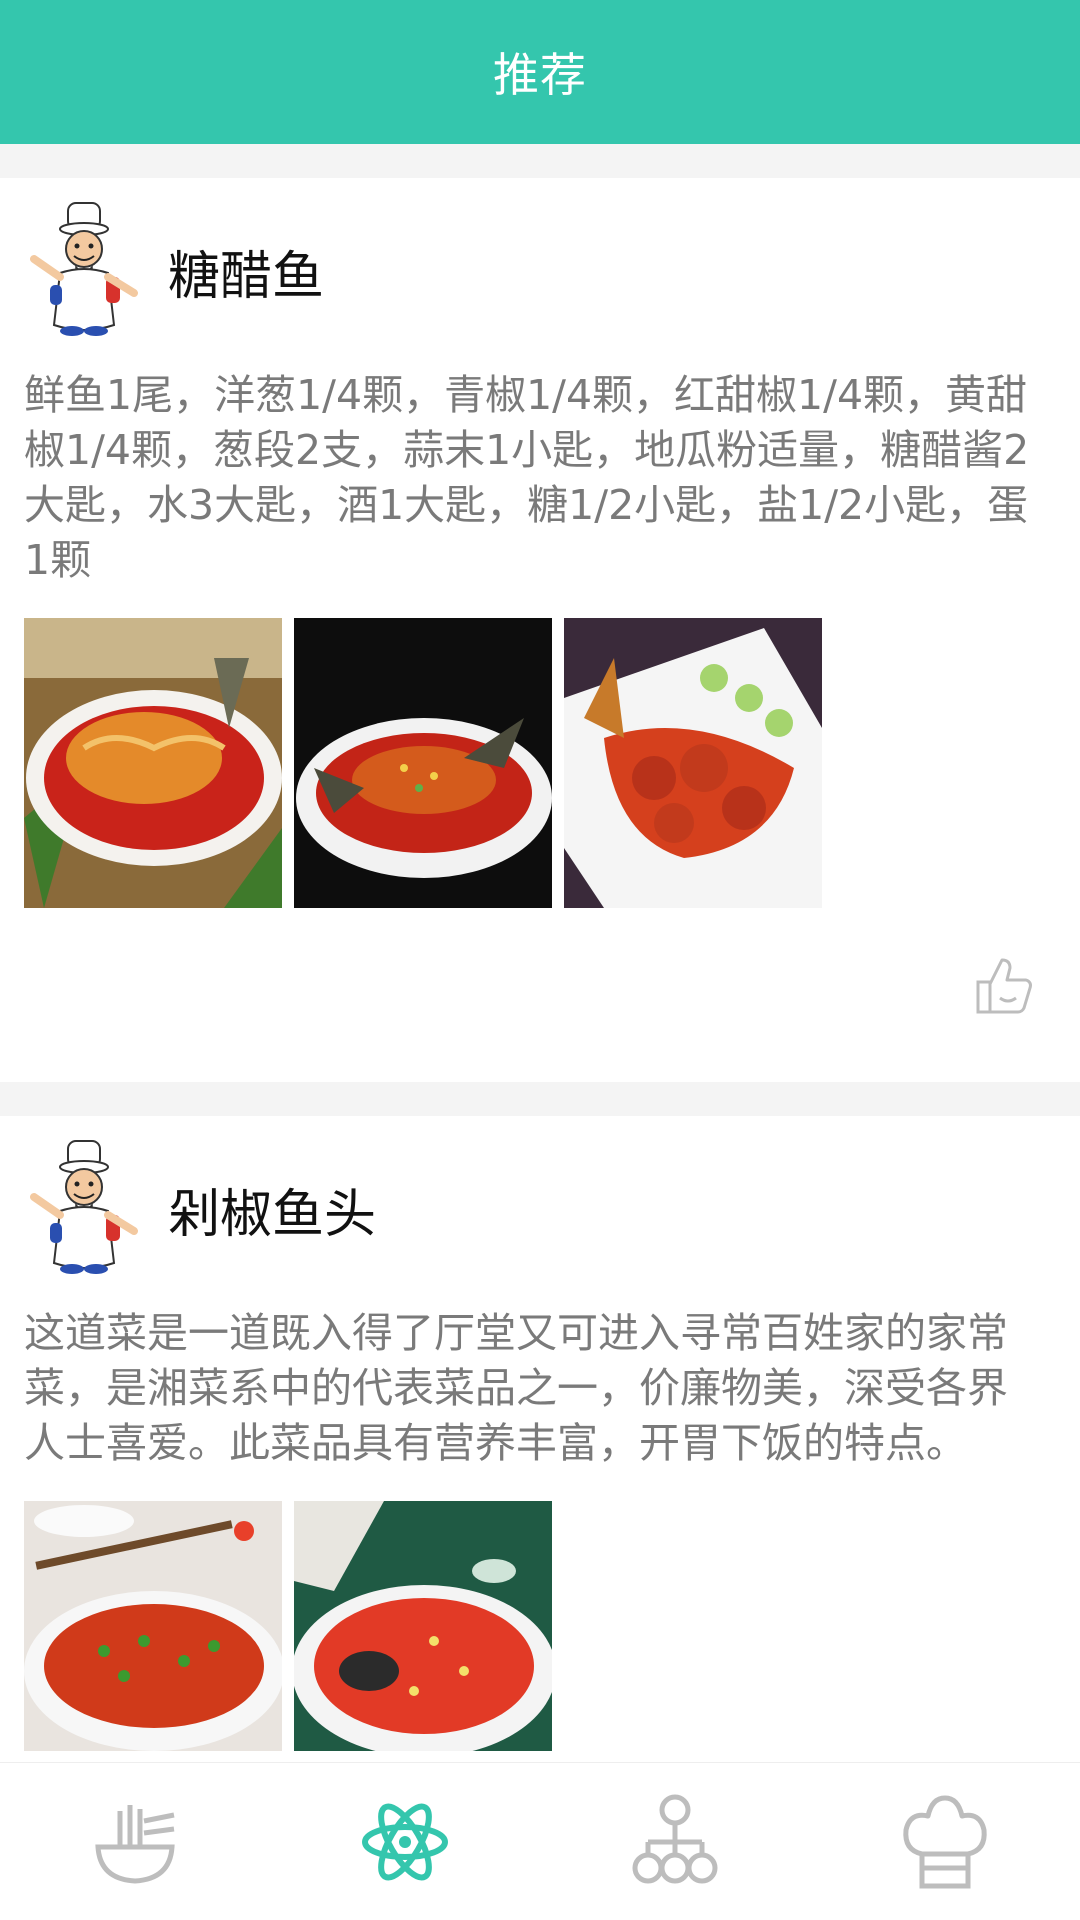 This screenshot has width=1080, height=1920. I want to click on page-title: 推荐, so click(540, 75).